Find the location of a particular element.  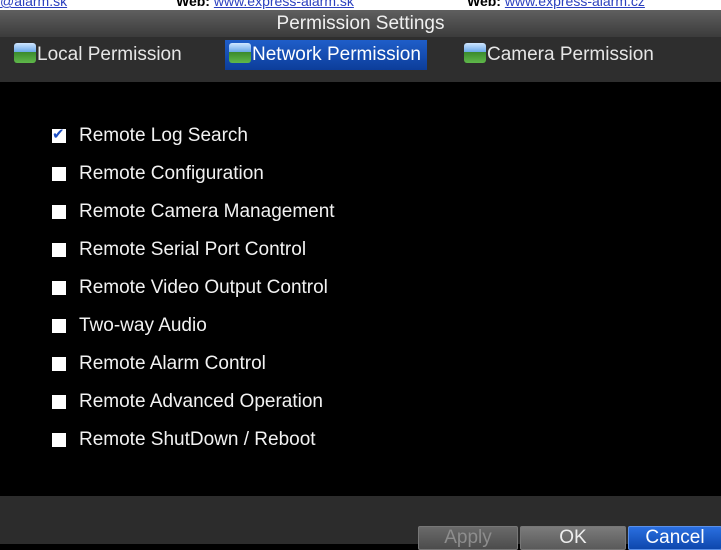

website-entry-cz: Web: www.express-alarm.cz is located at coordinates (556, 4).